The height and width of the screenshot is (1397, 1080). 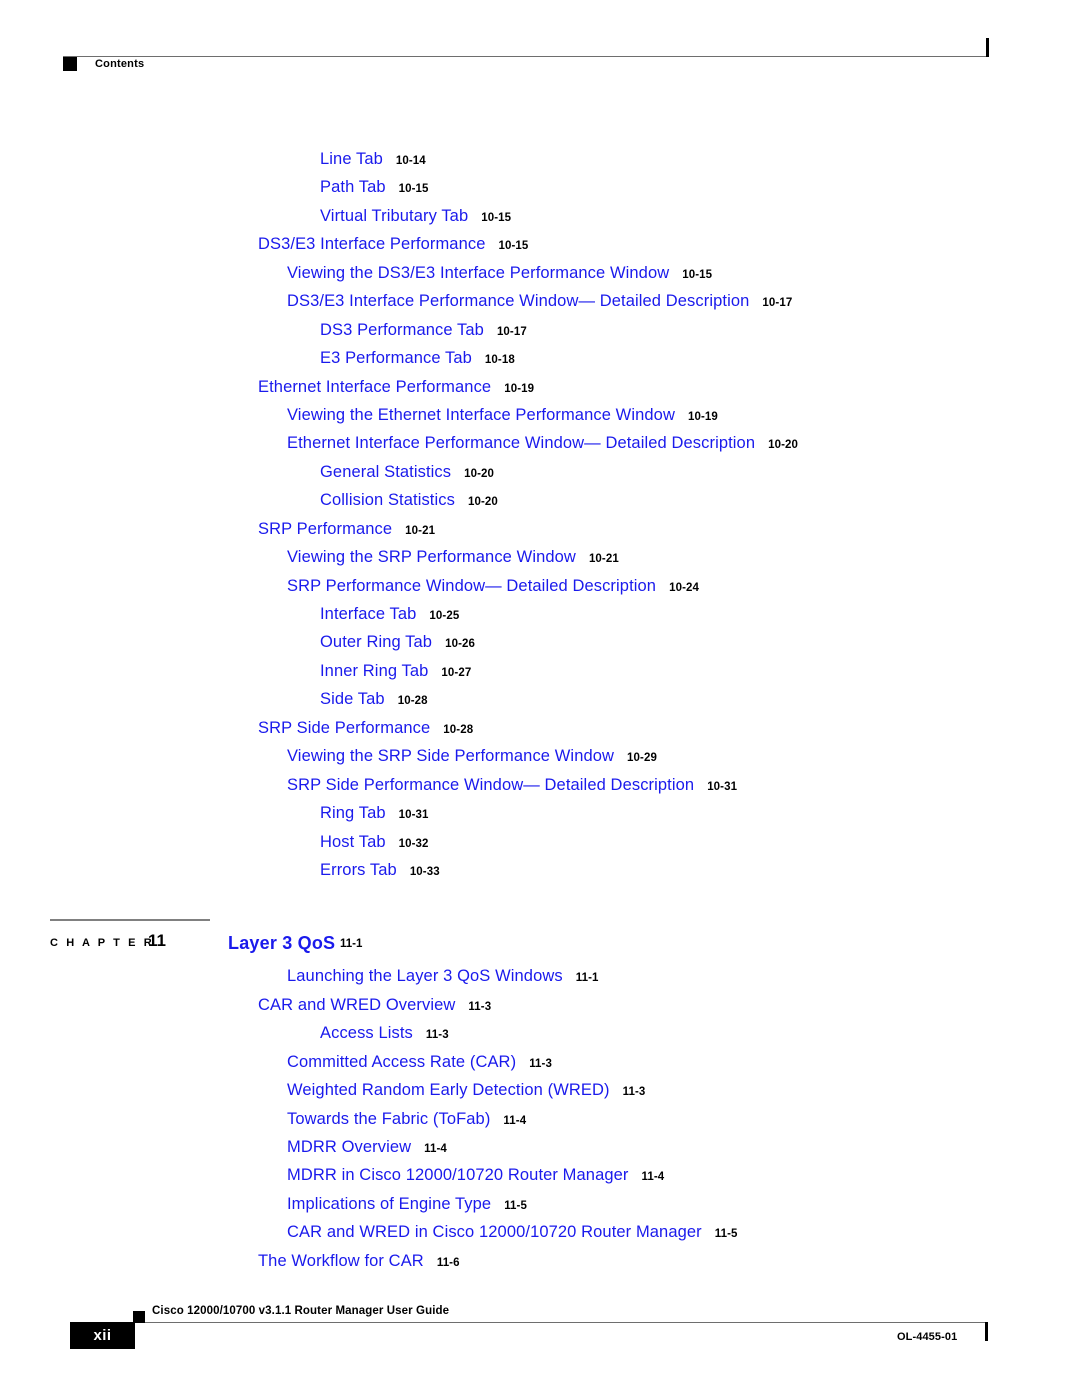 I want to click on toc-entry-title: Path Tab, so click(x=353, y=187).